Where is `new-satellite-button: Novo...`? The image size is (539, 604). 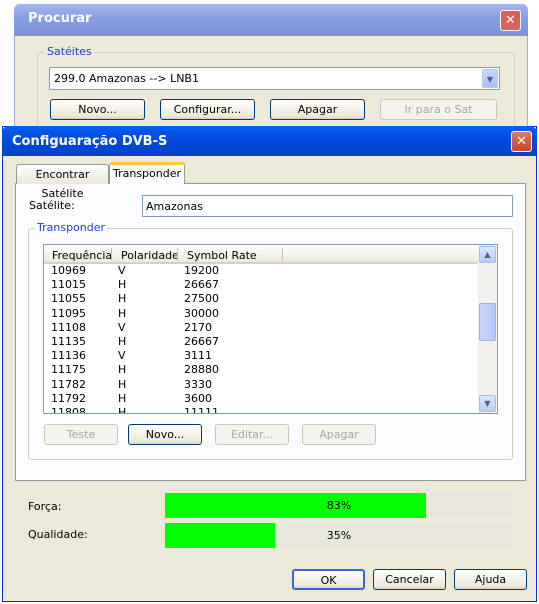 new-satellite-button: Novo... is located at coordinates (97, 109).